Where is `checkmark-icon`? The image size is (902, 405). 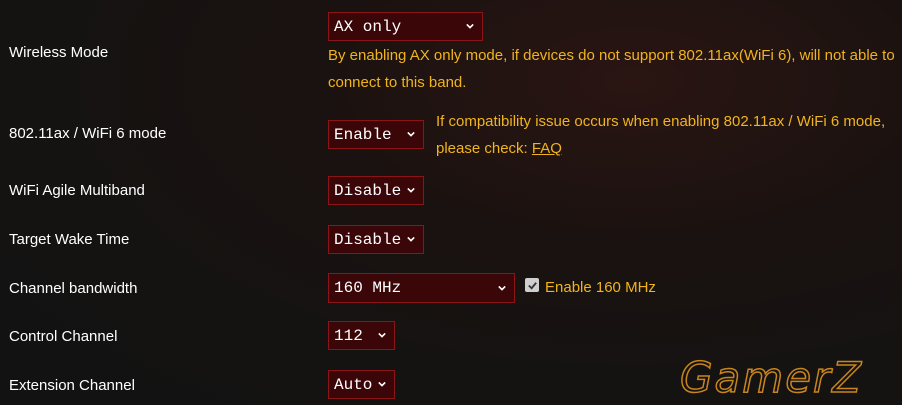 checkmark-icon is located at coordinates (532, 285).